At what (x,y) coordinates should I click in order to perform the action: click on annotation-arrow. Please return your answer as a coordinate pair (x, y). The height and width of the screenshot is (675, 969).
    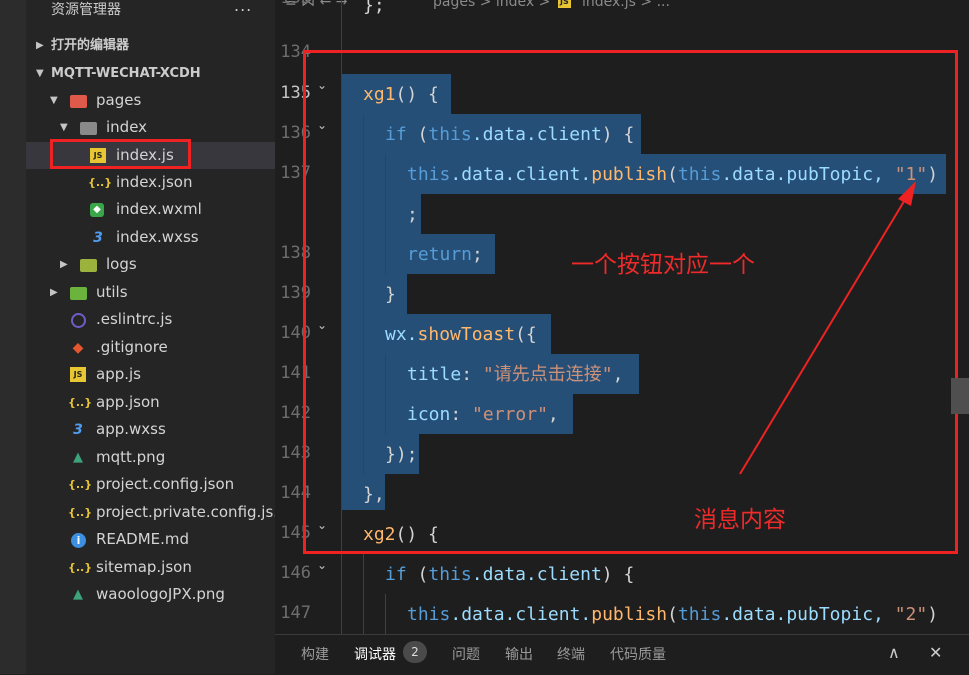
    Looking at the image, I should click on (827, 328).